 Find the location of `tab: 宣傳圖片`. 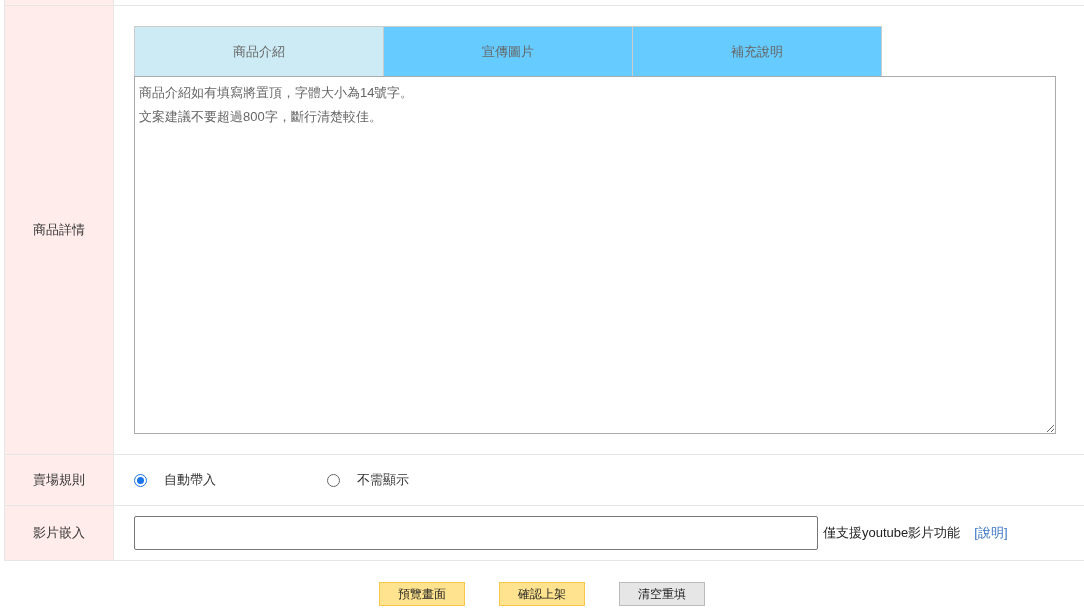

tab: 宣傳圖片 is located at coordinates (508, 51).